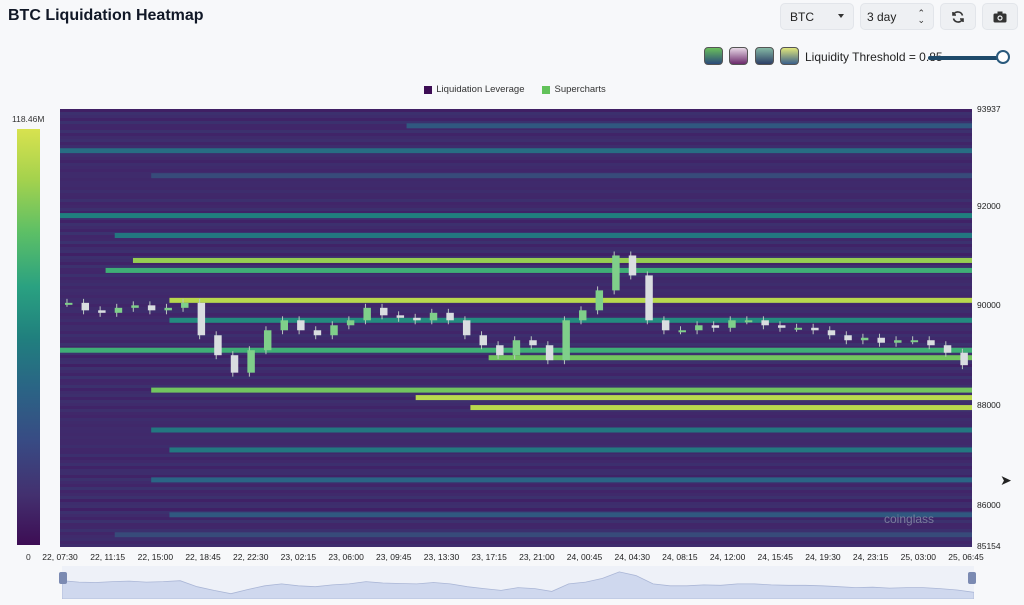 Image resolution: width=1024 pixels, height=605 pixels. What do you see at coordinates (958, 16) in the screenshot?
I see `refresh-button` at bounding box center [958, 16].